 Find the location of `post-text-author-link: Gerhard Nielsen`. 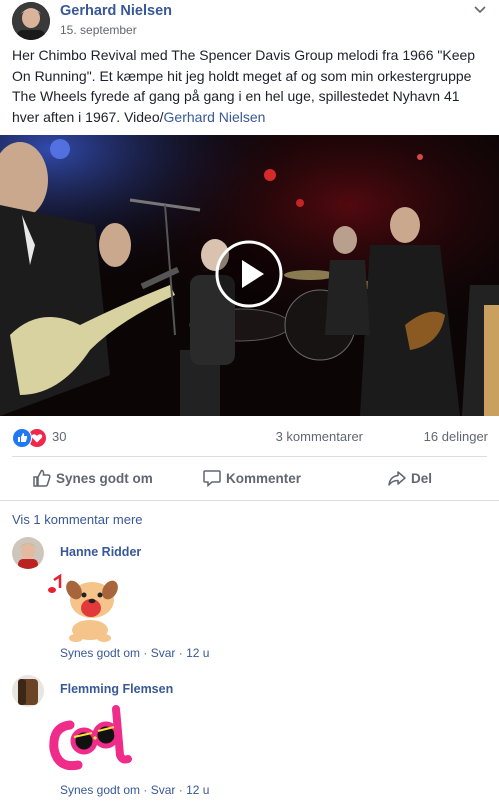

post-text-author-link: Gerhard Nielsen is located at coordinates (215, 117).